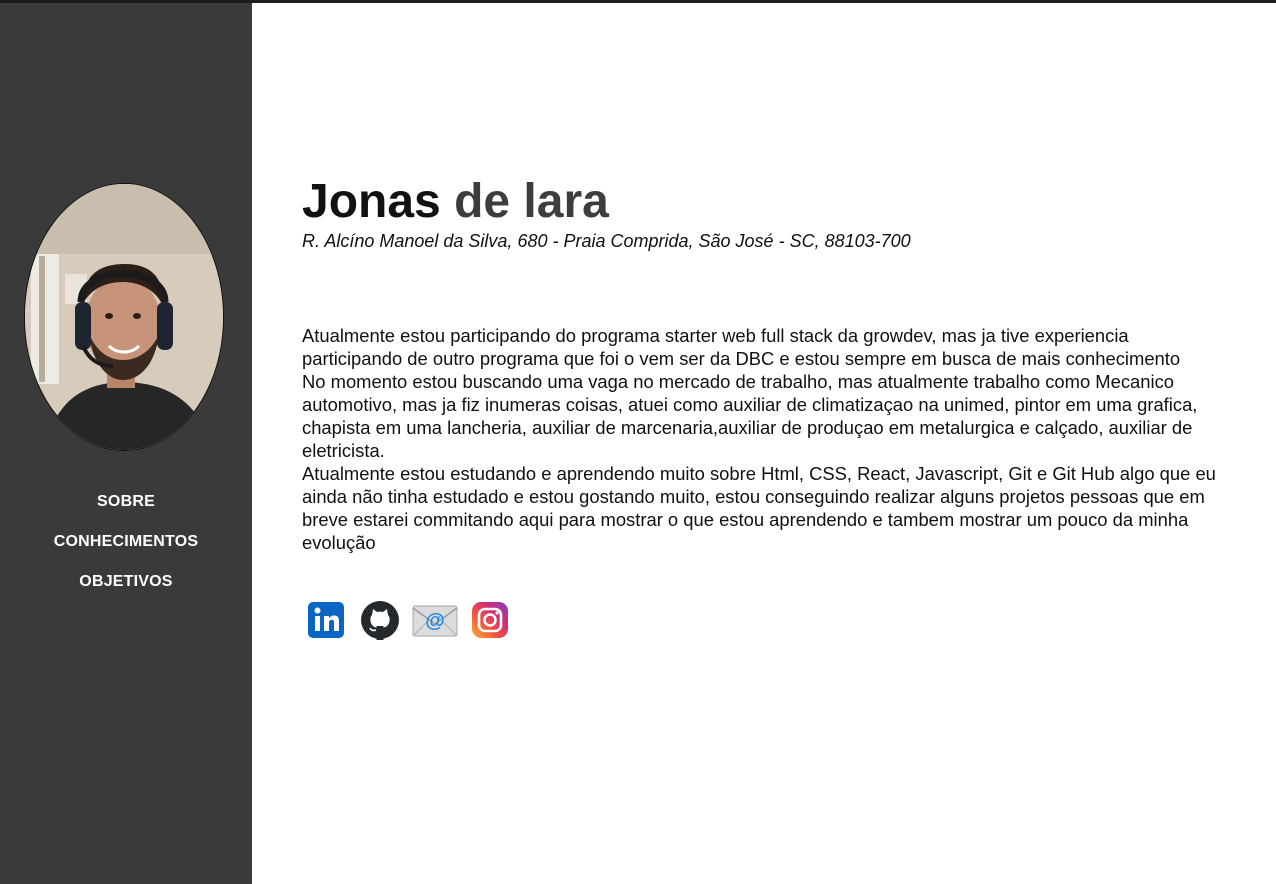 The width and height of the screenshot is (1276, 884). I want to click on sidebar-nav: SOBRE CONHECIMENTOS OBJETIVOS, so click(126, 553).